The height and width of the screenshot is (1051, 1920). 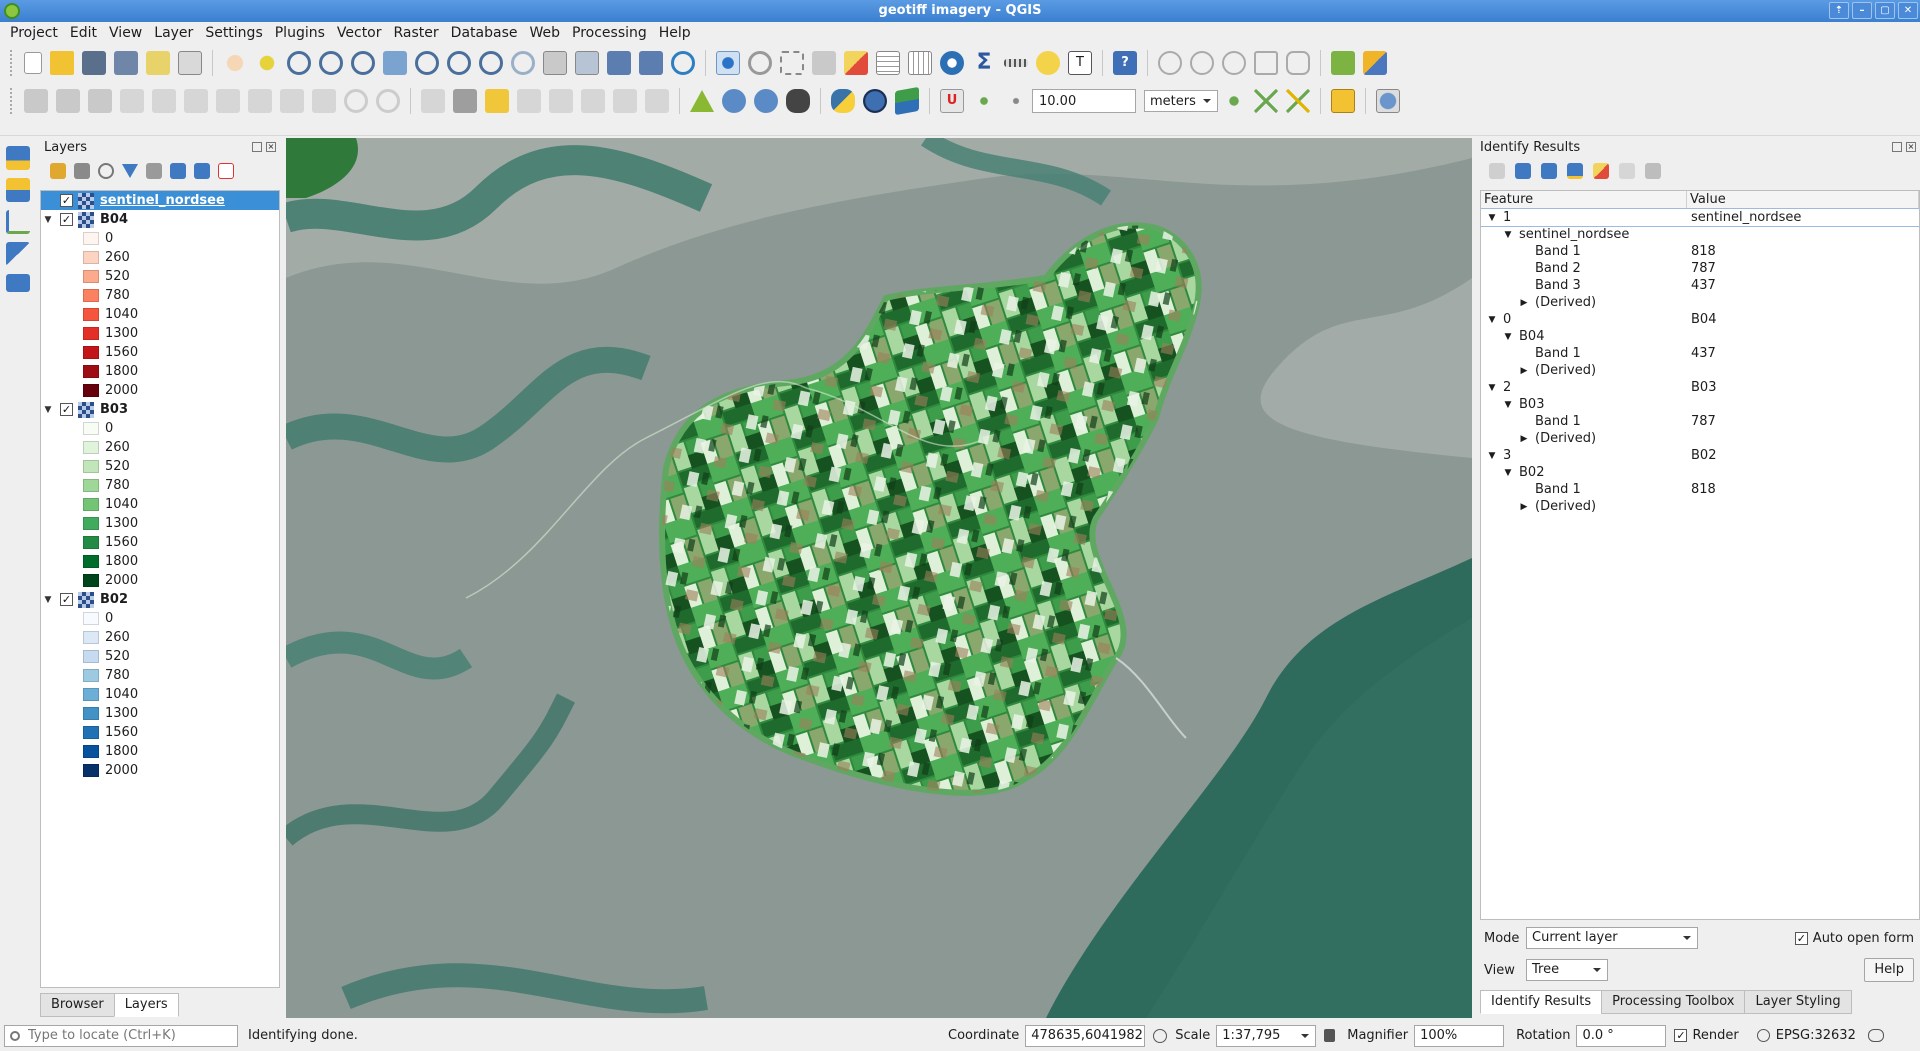 I want to click on new-print-layout-icon, so click(x=158, y=63).